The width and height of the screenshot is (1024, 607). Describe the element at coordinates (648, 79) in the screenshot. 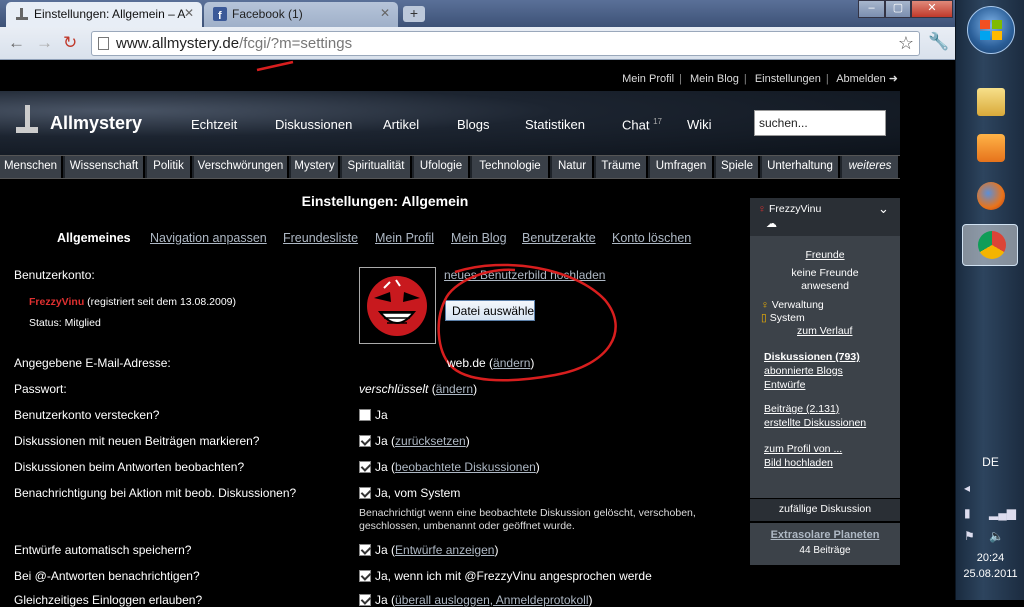

I see `top-link-profile: Mein Profil` at that location.